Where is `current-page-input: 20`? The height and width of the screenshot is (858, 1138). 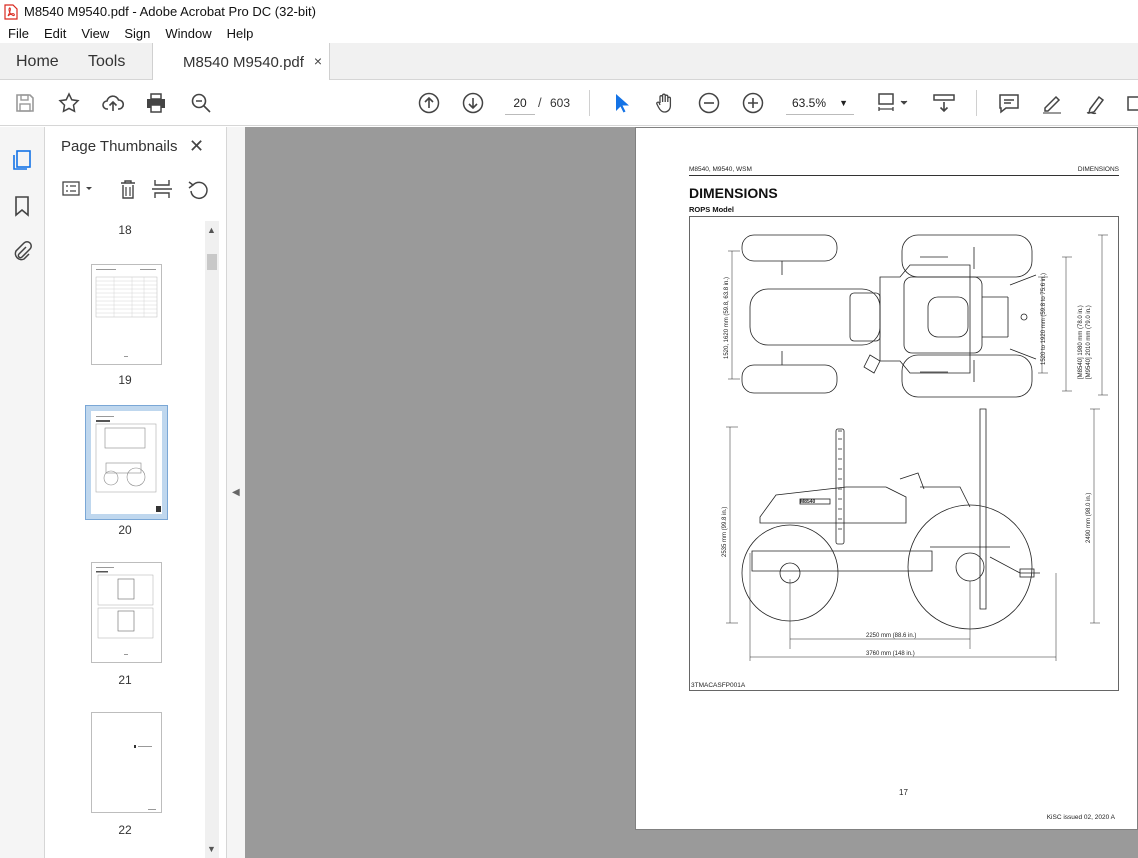 current-page-input: 20 is located at coordinates (520, 103).